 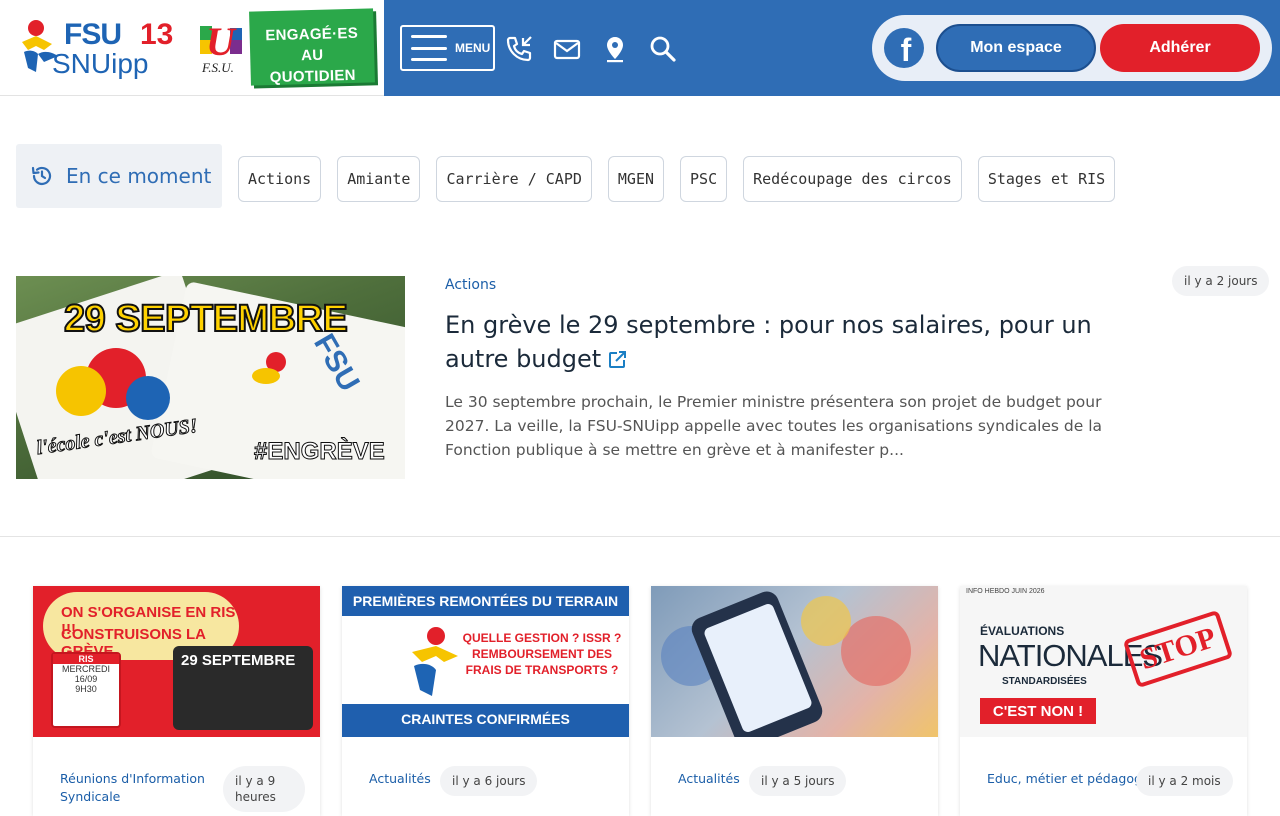 What do you see at coordinates (542, 670) in the screenshot?
I see `card-image-line: FRAIS DE TRANSPORTS ?` at bounding box center [542, 670].